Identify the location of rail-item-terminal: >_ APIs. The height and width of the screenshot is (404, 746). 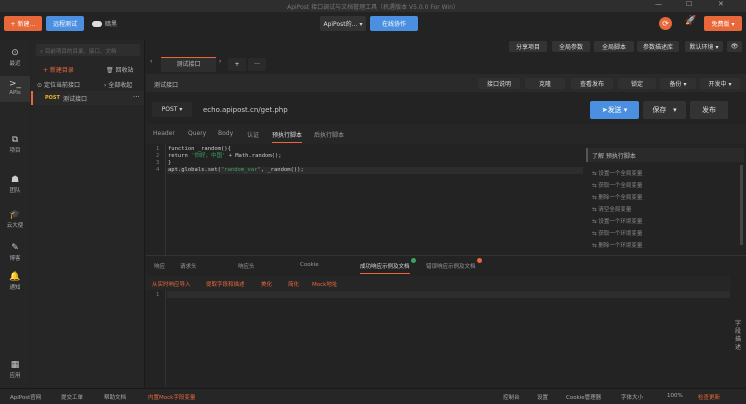
(15, 89).